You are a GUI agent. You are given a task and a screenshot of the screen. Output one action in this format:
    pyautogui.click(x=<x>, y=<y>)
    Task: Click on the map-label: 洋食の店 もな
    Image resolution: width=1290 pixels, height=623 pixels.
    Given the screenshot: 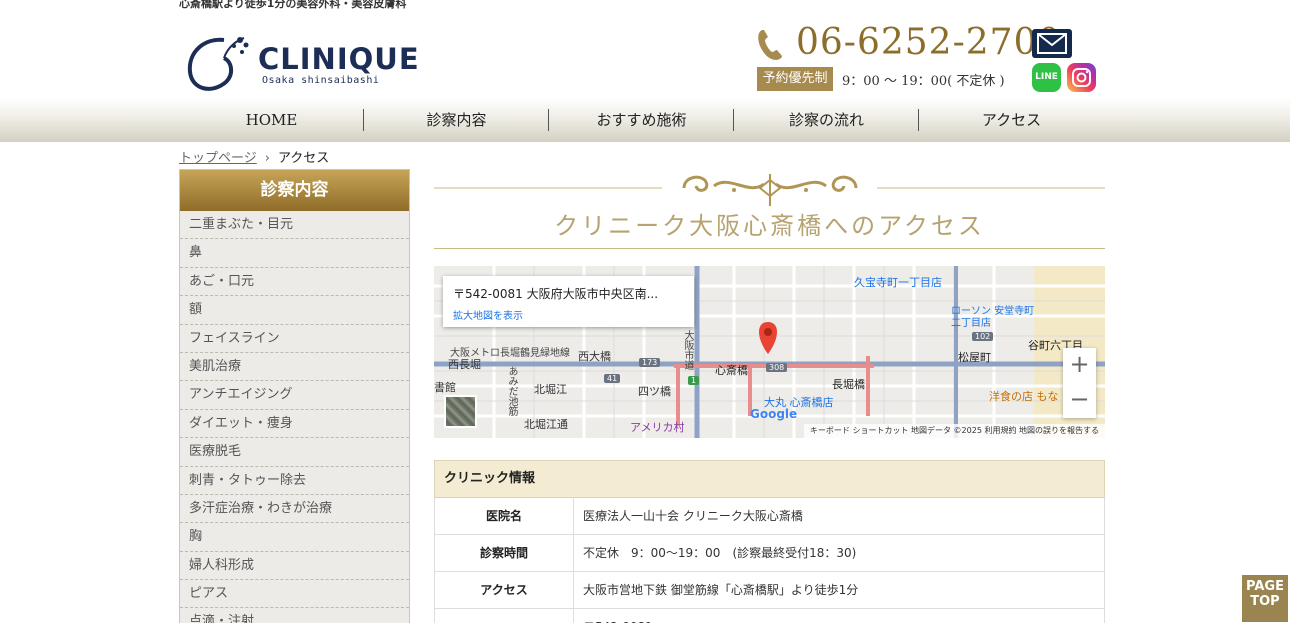 What is the action you would take?
    pyautogui.click(x=1024, y=396)
    